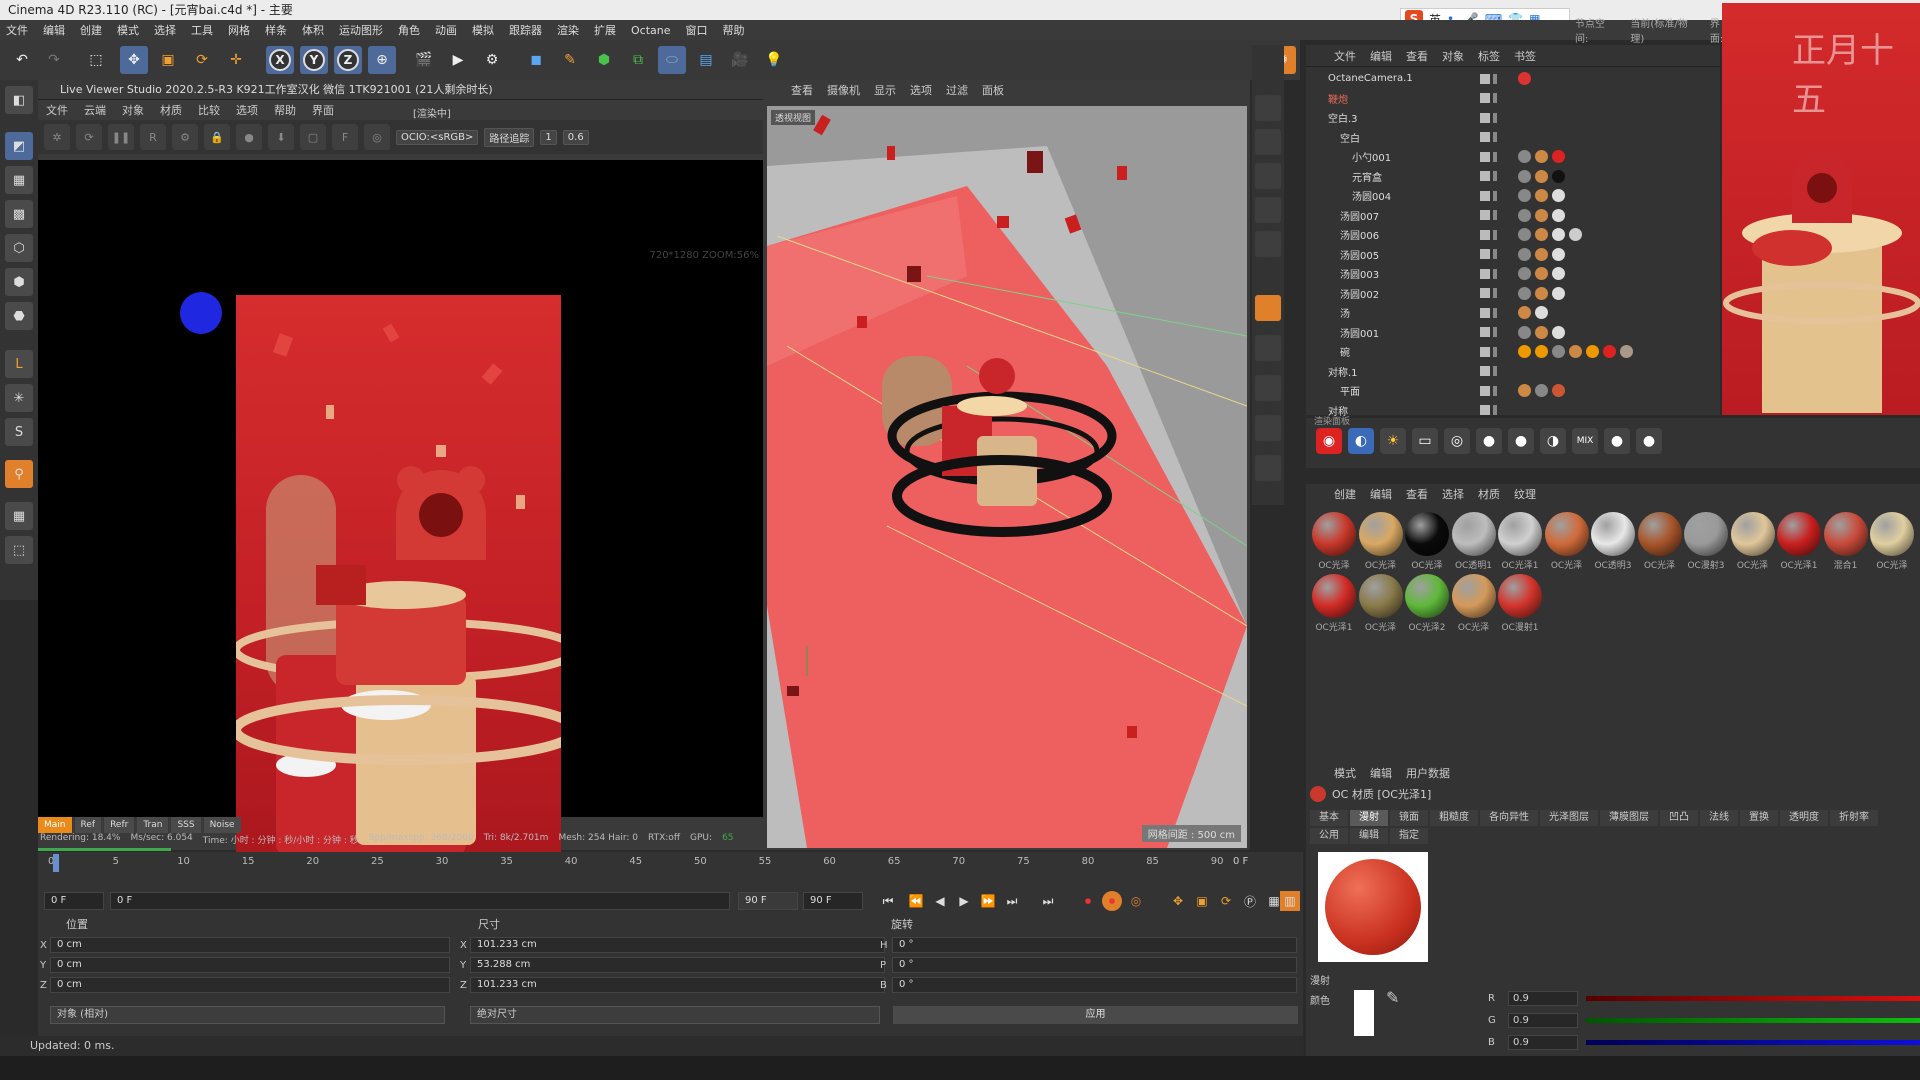  Describe the element at coordinates (740, 60) in the screenshot. I see `camera-icon: 🎥` at that location.